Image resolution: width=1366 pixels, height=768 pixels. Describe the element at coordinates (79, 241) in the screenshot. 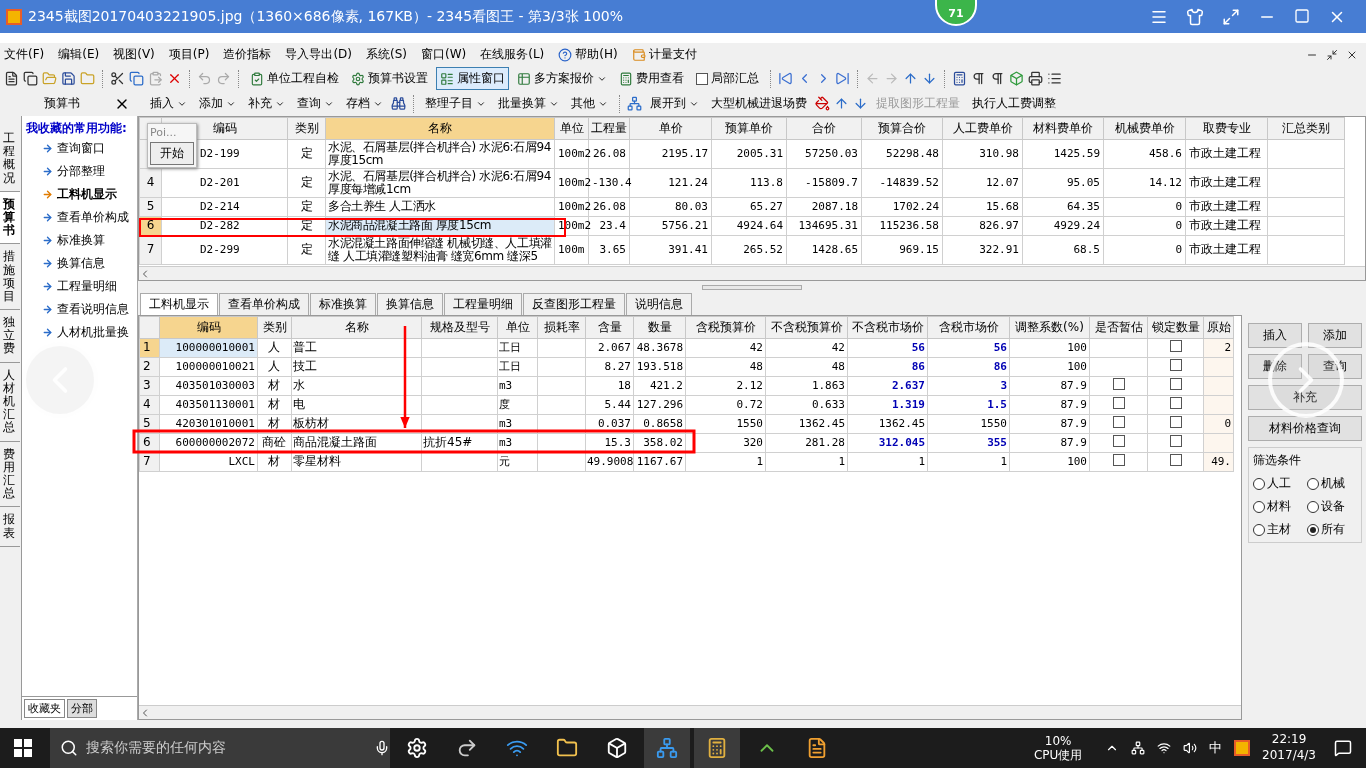

I see `sidebar-item: 标准换算` at that location.